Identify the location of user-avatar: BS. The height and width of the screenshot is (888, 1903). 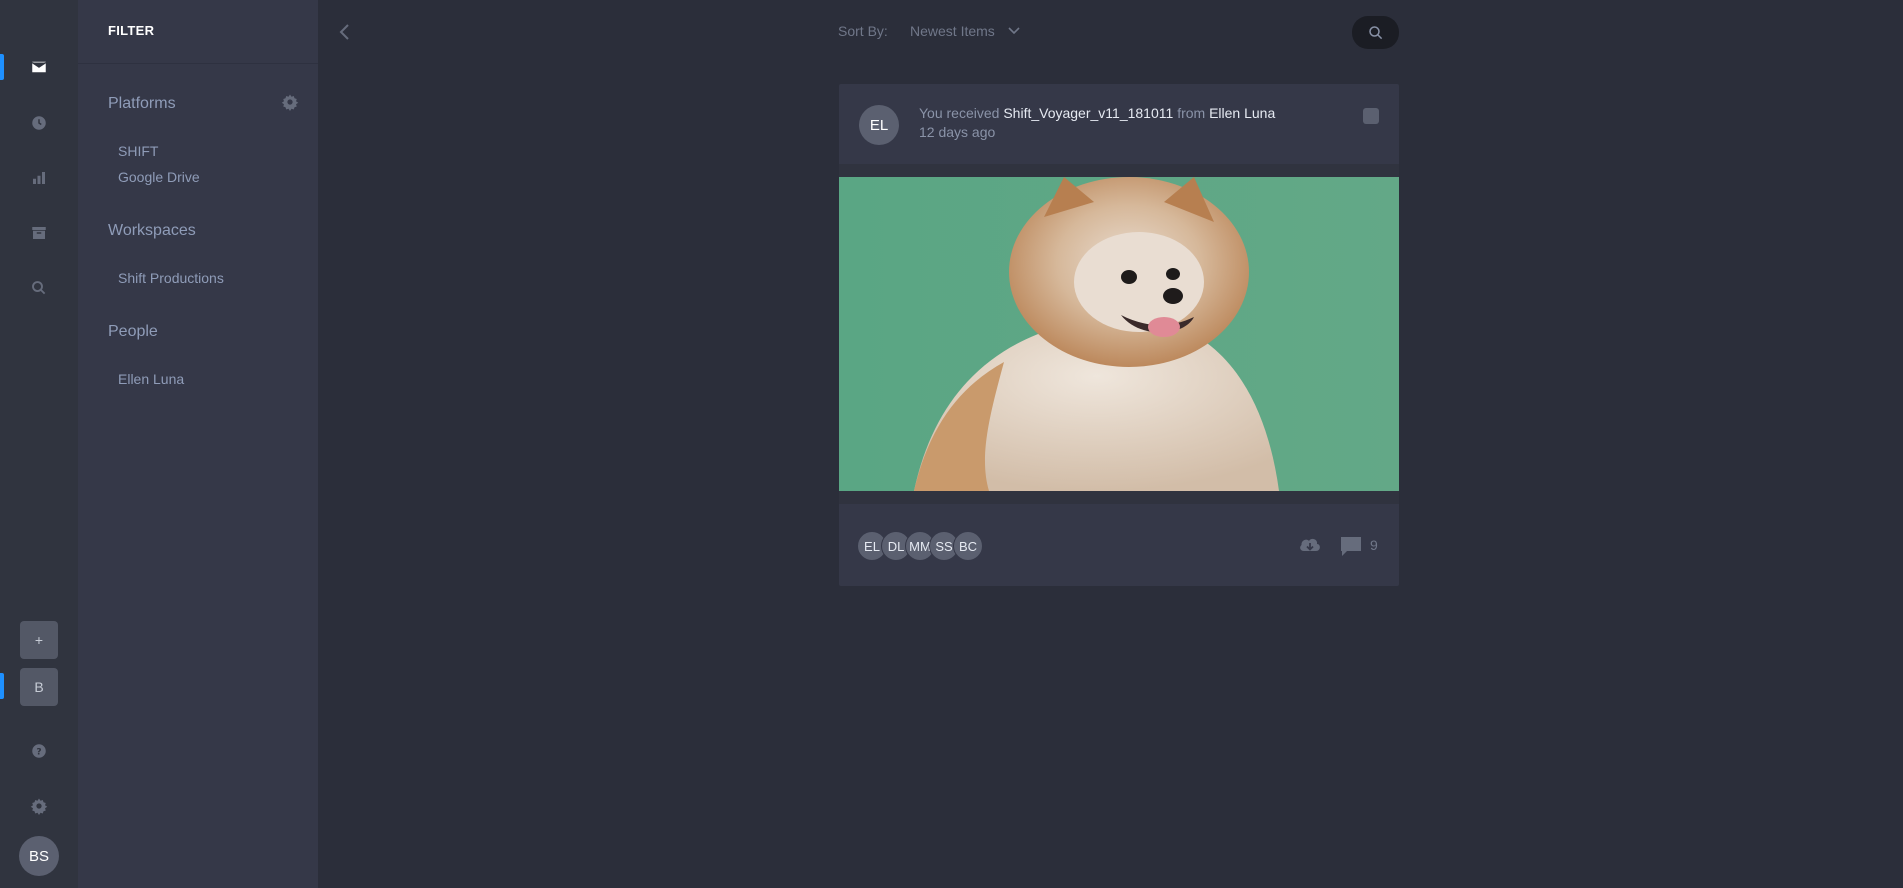
(39, 856).